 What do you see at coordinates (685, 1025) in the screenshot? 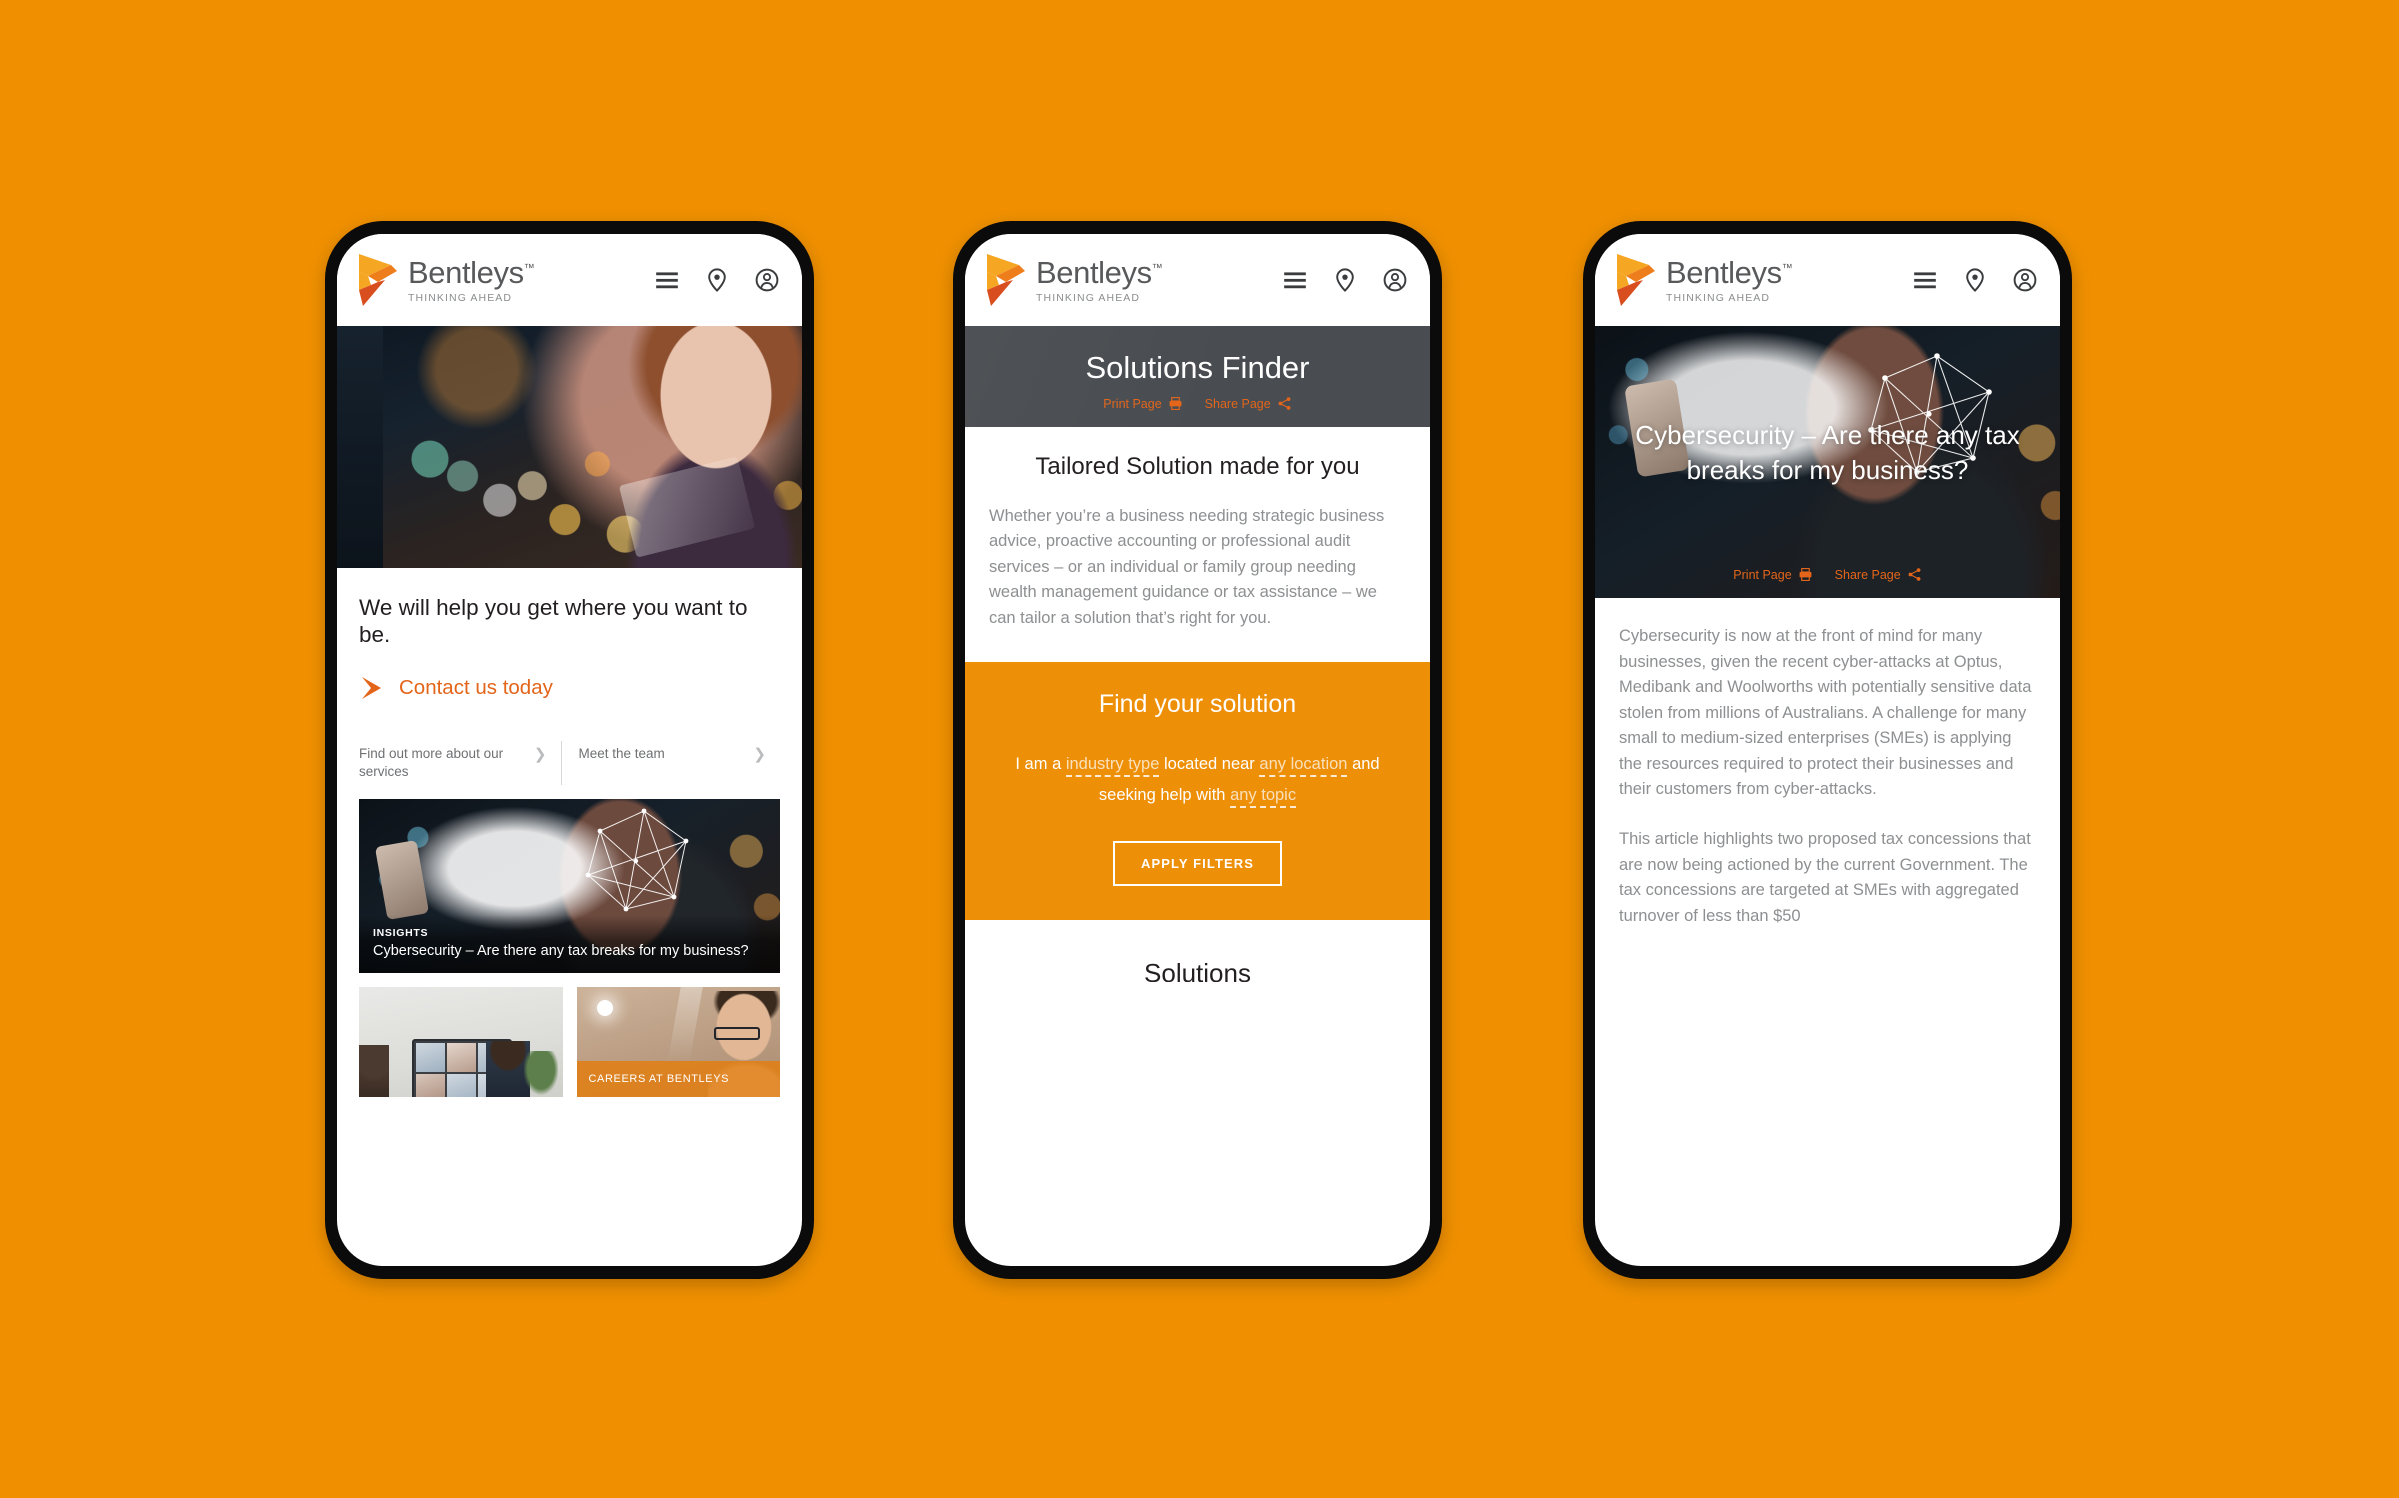
I see `tile-light-beam` at bounding box center [685, 1025].